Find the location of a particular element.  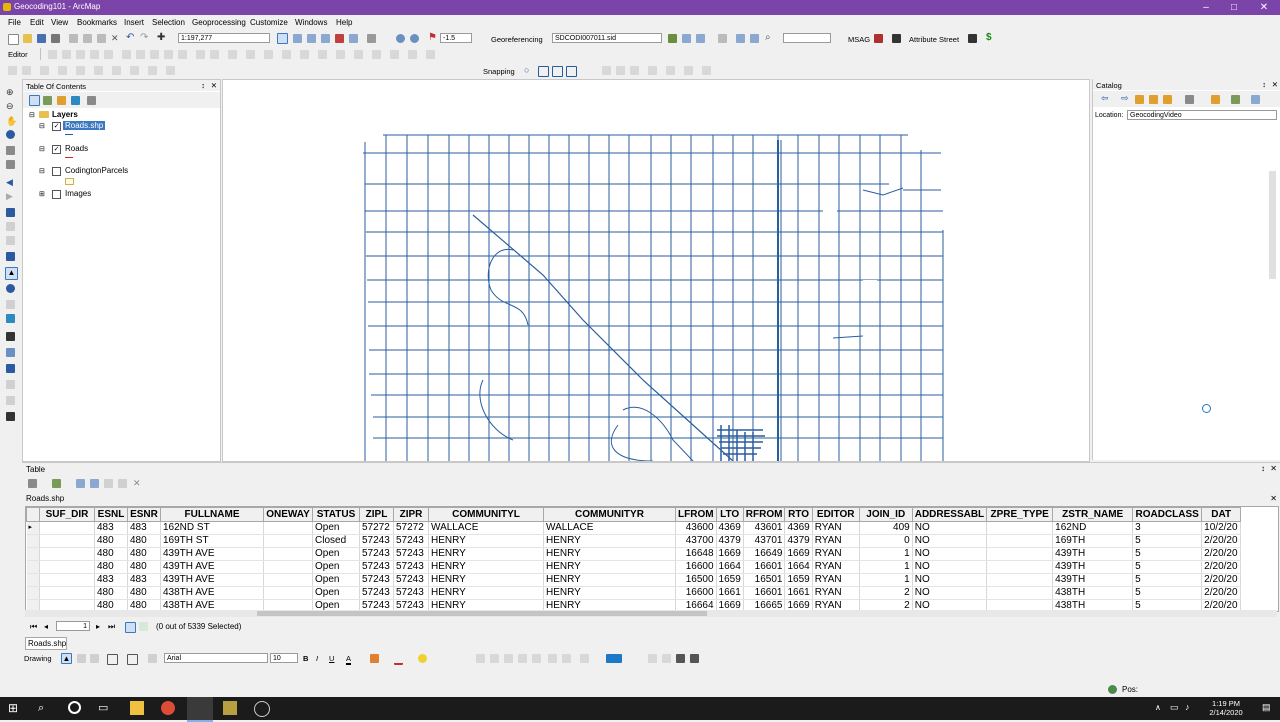

collapse-icon: ⊟ is located at coordinates (42, 149).